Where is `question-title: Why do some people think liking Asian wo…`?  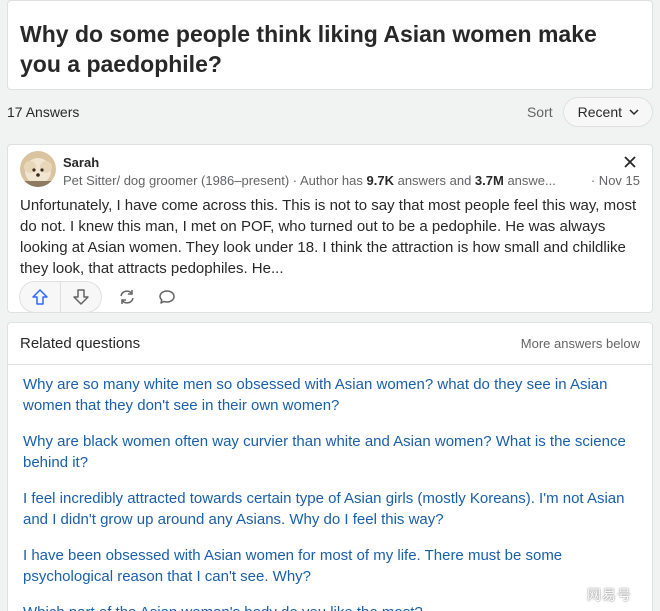 question-title: Why do some people think liking Asian wo… is located at coordinates (330, 49).